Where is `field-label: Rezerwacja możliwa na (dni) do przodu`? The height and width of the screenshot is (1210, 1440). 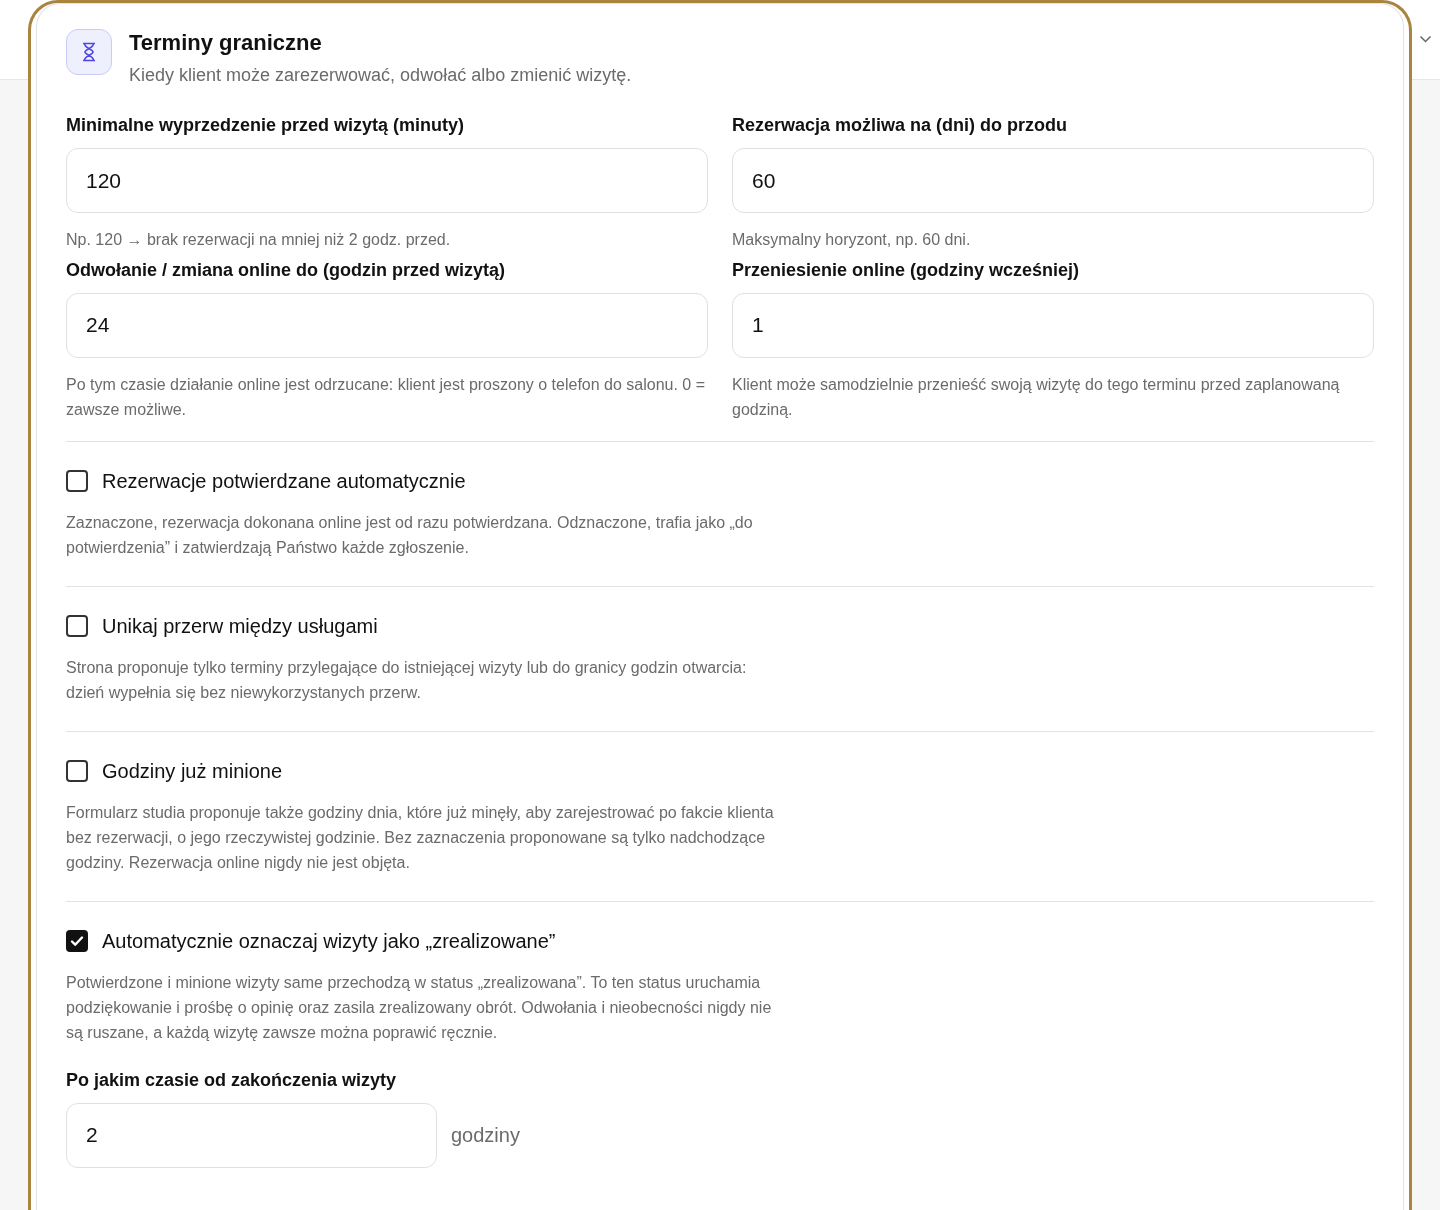 field-label: Rezerwacja możliwa na (dni) do przodu is located at coordinates (900, 125).